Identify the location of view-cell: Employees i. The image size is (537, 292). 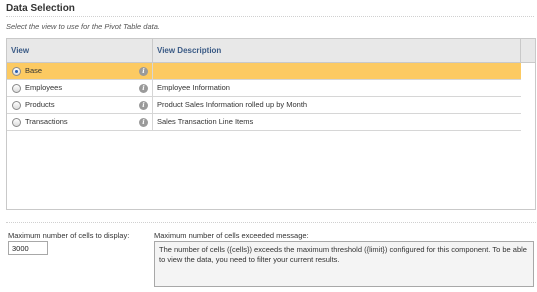
(80, 88).